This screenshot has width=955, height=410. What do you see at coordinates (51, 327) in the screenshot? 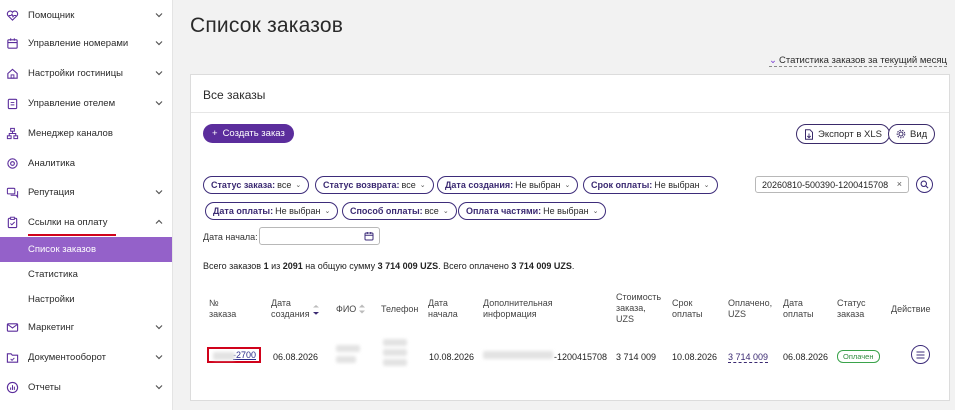
I see `sidebar-item-label: Маркетинг` at bounding box center [51, 327].